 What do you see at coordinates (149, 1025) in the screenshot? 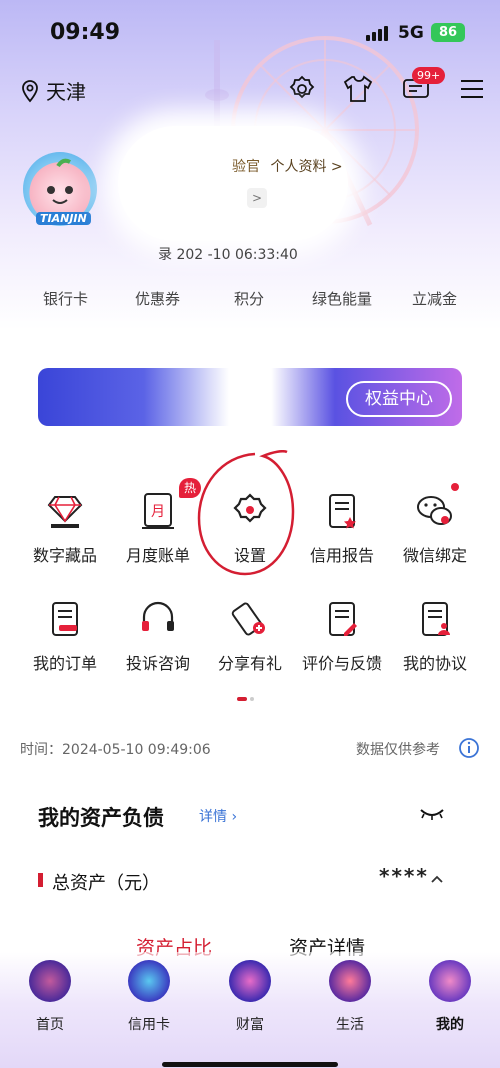
I see `nav-label: 信用卡` at bounding box center [149, 1025].